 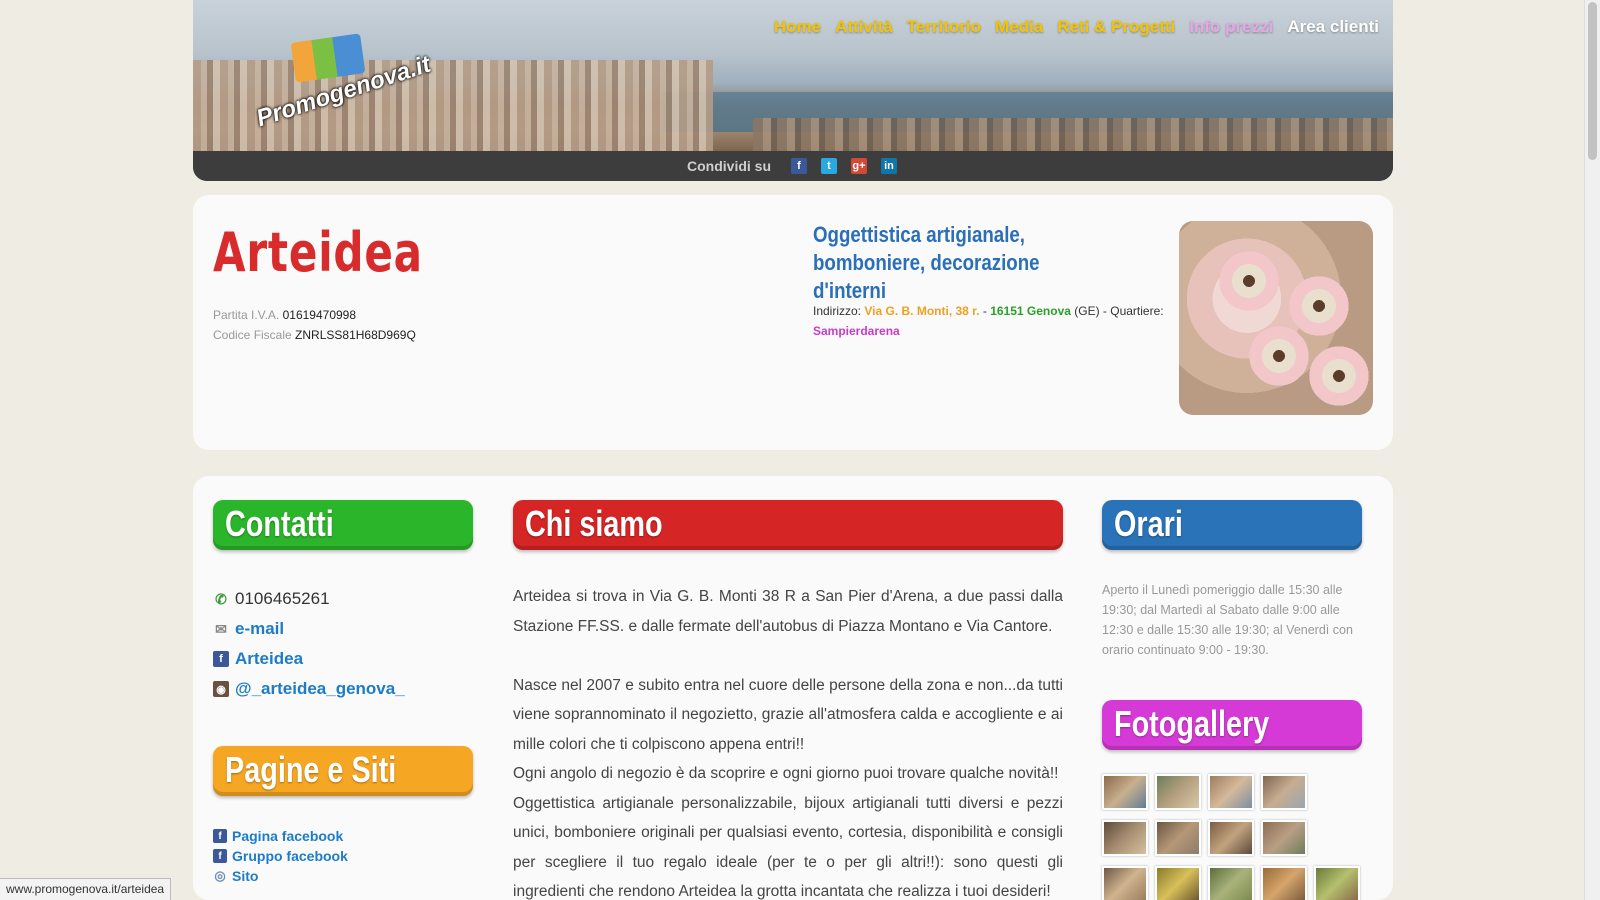 What do you see at coordinates (309, 659) in the screenshot?
I see `contact-facebook: f Arteidea` at bounding box center [309, 659].